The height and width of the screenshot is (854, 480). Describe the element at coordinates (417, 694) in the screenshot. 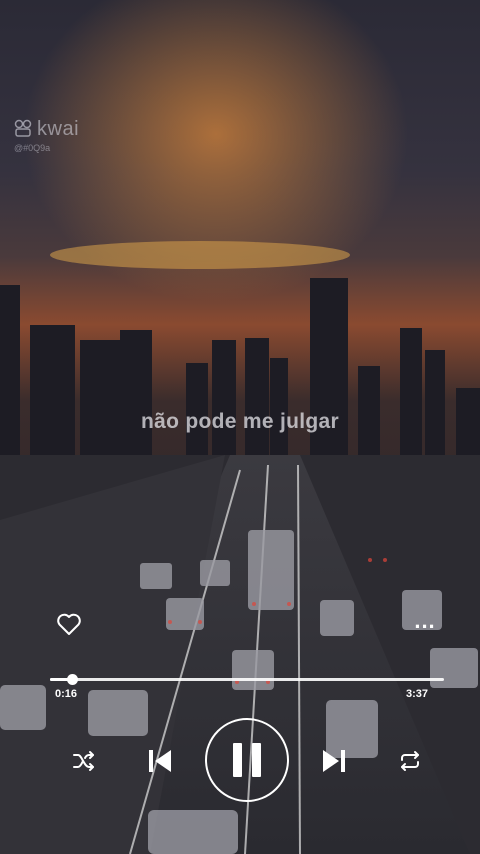

I see `total-time: 3:37` at that location.